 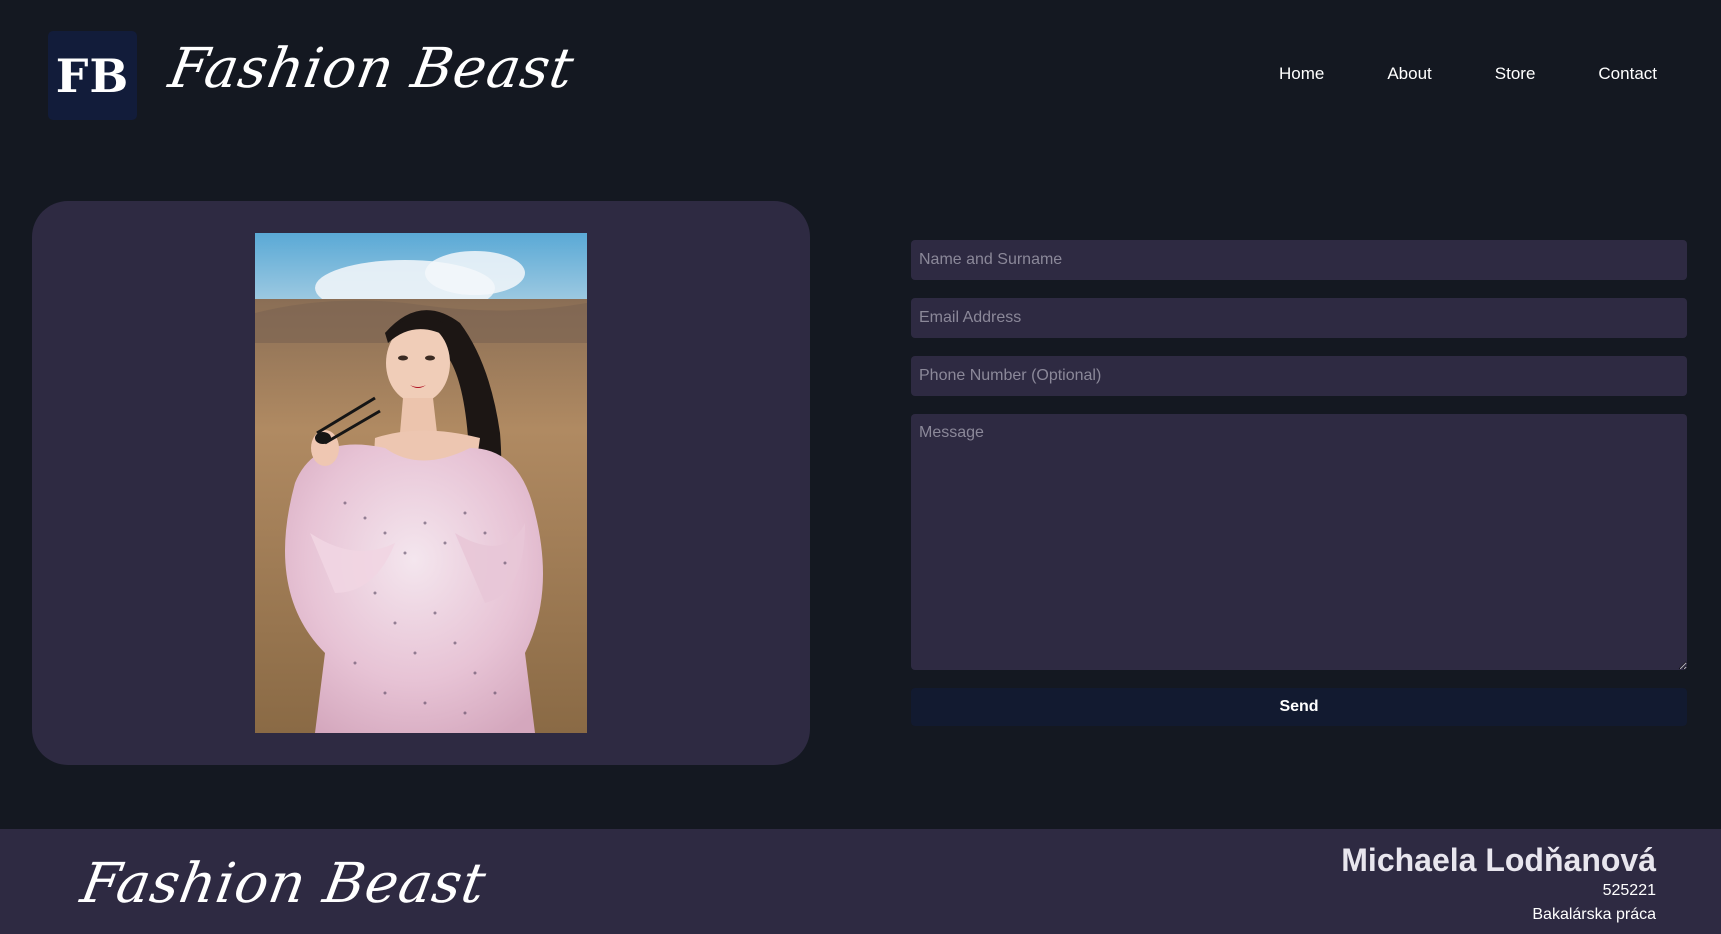 I want to click on thesis-label: Bakalárska práca, so click(x=1594, y=915).